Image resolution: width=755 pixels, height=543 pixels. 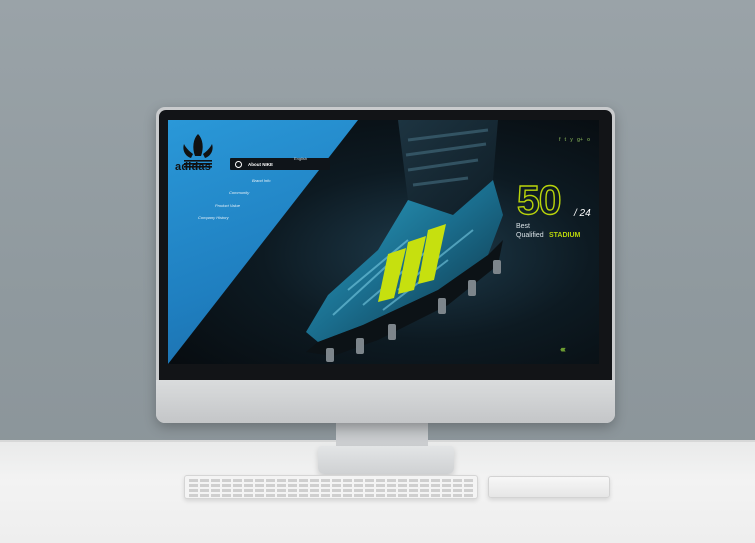 I want to click on about-menu-label: About NIKE, so click(x=260, y=164).